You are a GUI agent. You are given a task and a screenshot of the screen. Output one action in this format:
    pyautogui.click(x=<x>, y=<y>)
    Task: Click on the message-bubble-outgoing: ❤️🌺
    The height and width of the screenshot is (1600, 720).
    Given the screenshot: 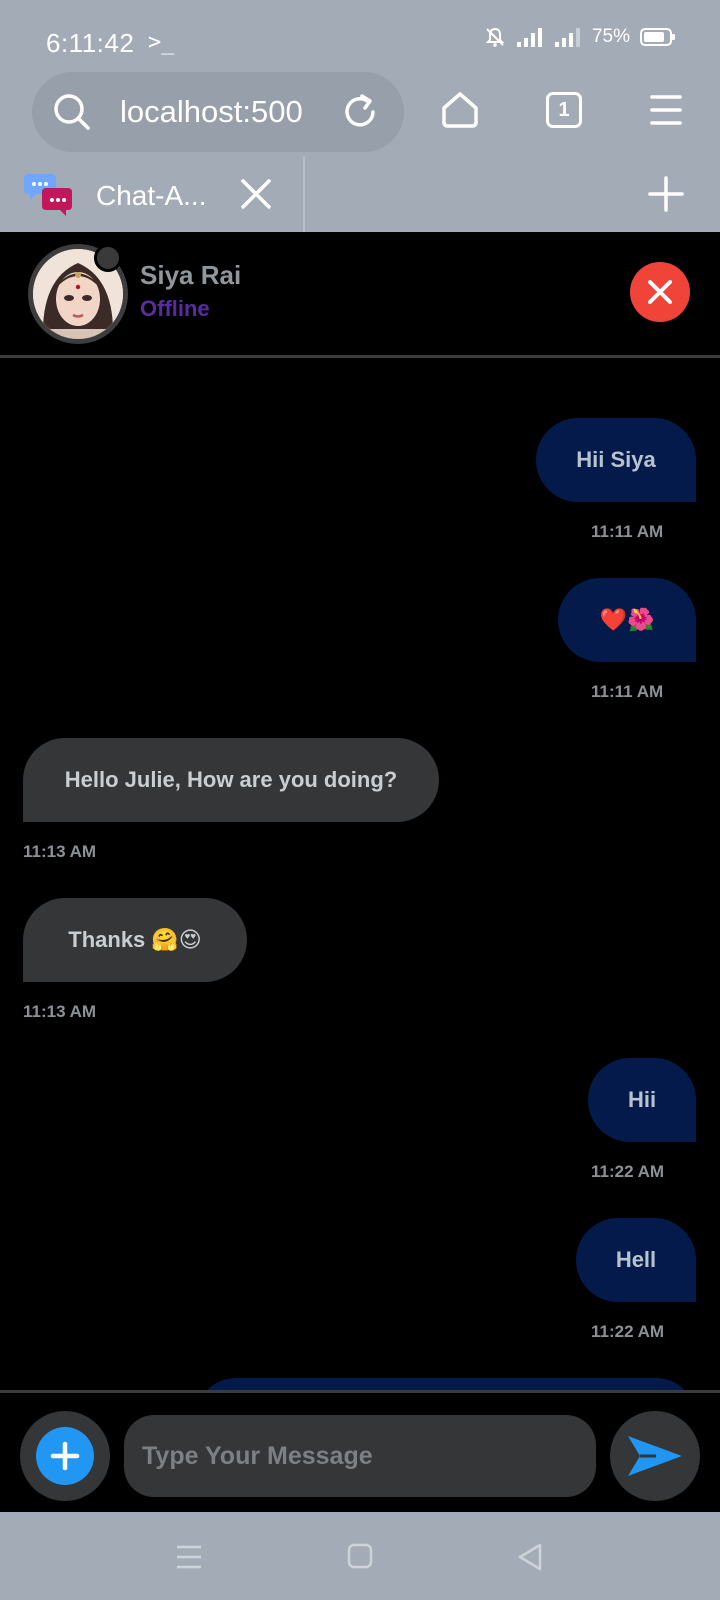 What is the action you would take?
    pyautogui.click(x=627, y=620)
    